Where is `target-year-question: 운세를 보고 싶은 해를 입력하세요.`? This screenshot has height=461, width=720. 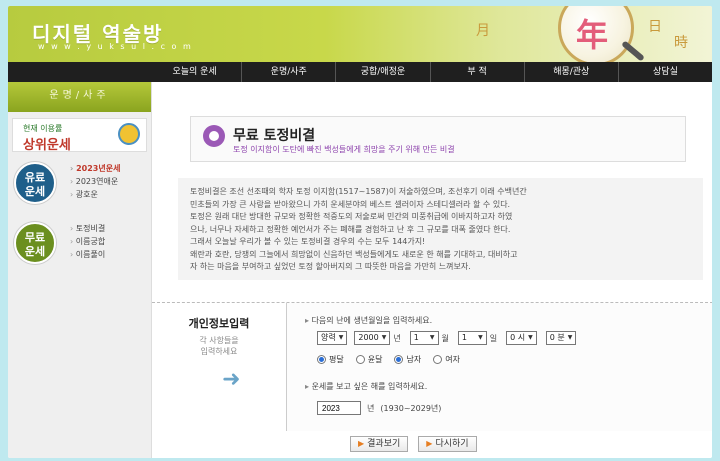
target-year-question: 운세를 보고 싶은 해를 입력하세요. is located at coordinates (366, 386).